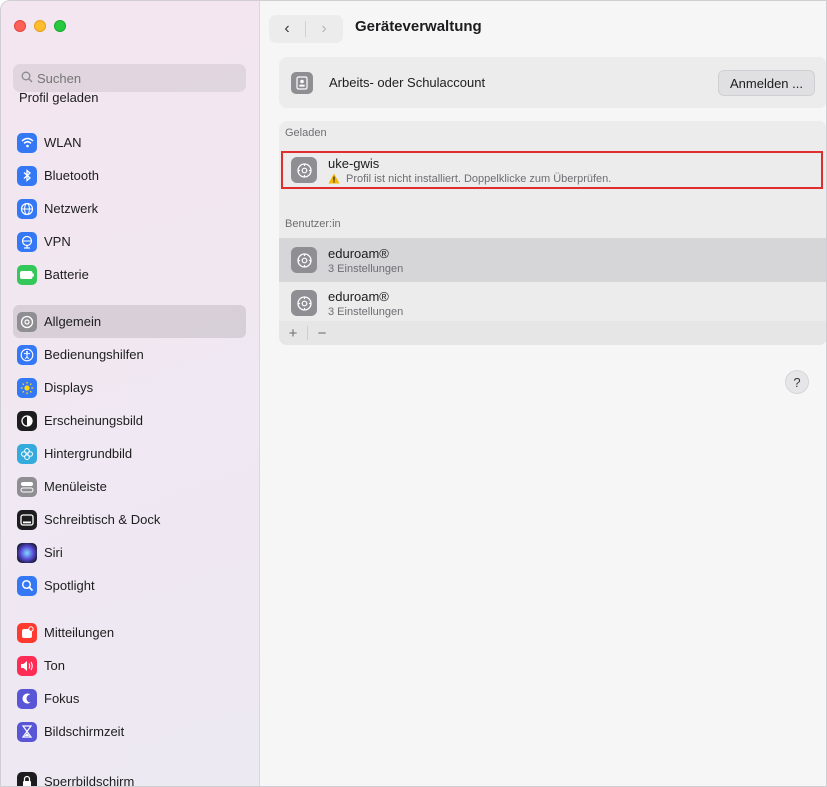 The width and height of the screenshot is (827, 787). I want to click on sidebar-item-label: Batterie, so click(66, 274).